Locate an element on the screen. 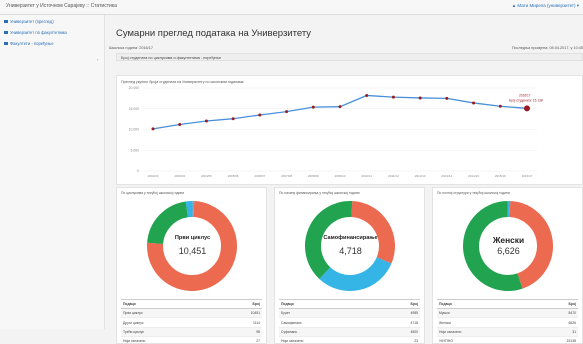  row-value: 23 is located at coordinates (398, 340).